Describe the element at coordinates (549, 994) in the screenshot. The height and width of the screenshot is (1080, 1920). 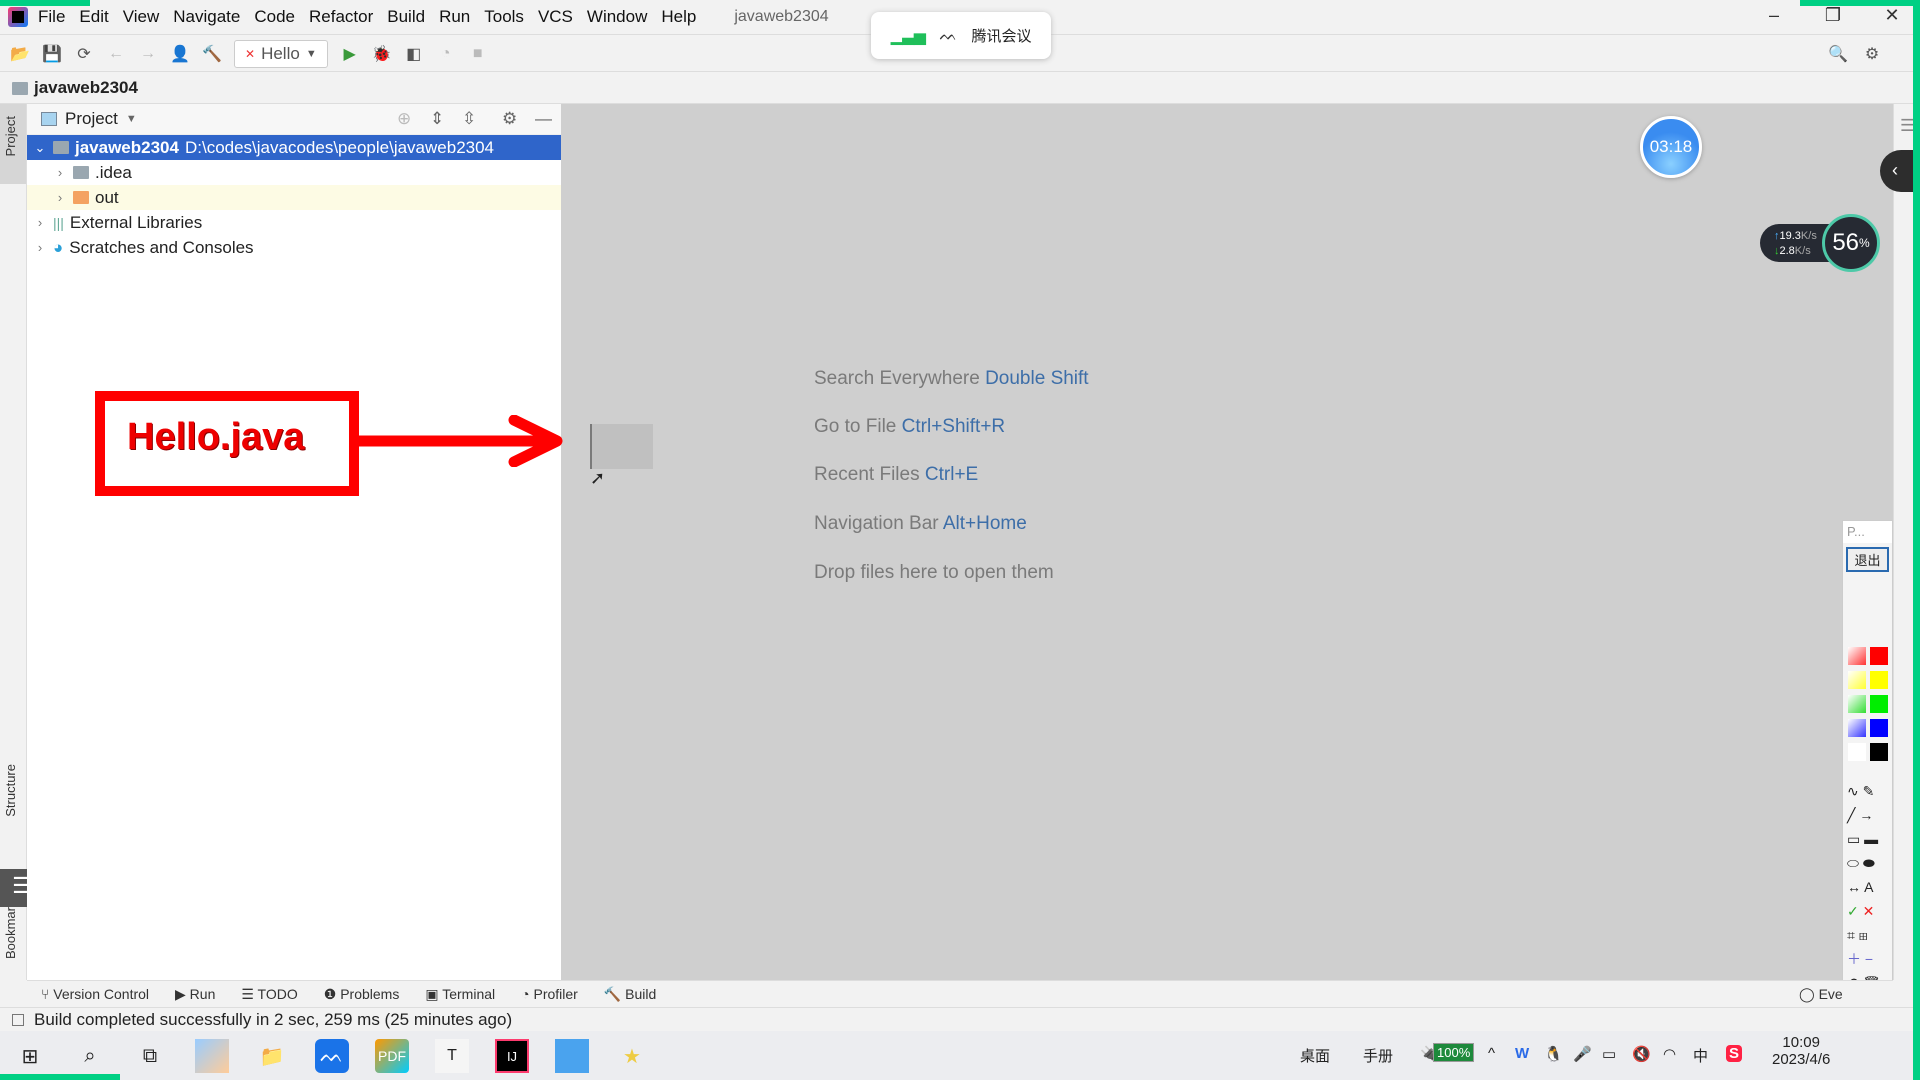
I see `tool-profiler: ◔ Profiler` at that location.